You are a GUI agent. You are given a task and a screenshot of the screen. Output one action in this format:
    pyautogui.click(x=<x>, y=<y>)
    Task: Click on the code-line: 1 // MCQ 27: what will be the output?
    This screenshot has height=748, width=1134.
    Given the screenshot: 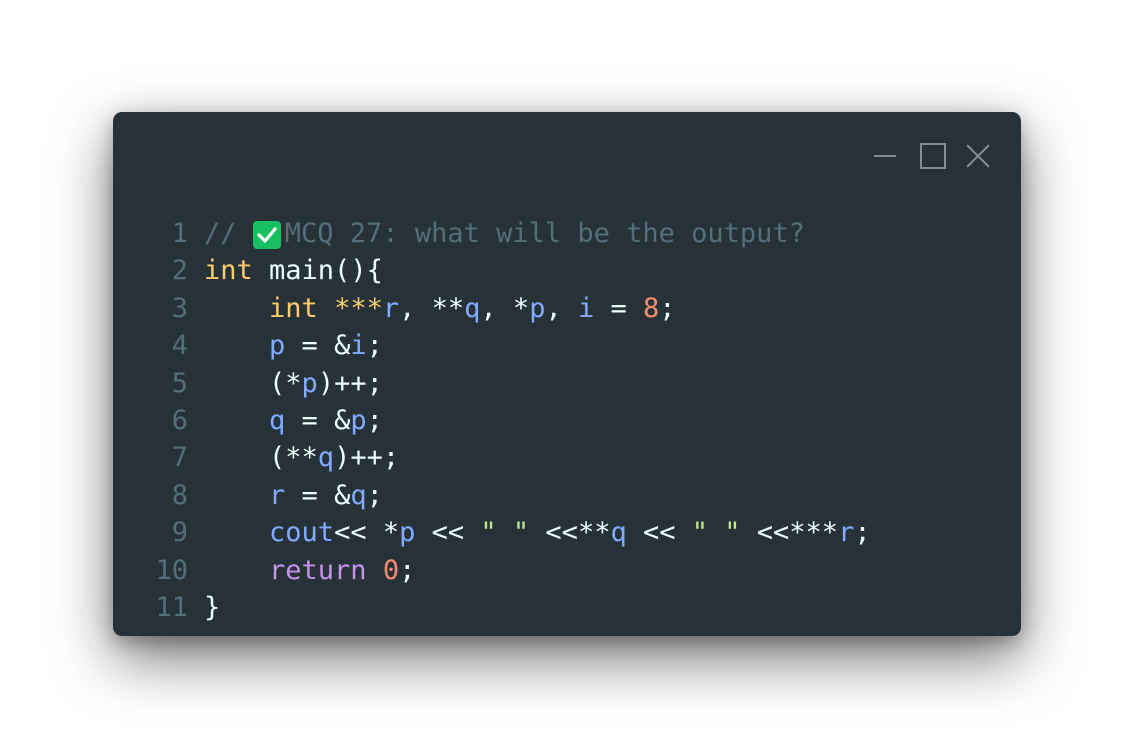 What is the action you would take?
    pyautogui.click(x=576, y=233)
    